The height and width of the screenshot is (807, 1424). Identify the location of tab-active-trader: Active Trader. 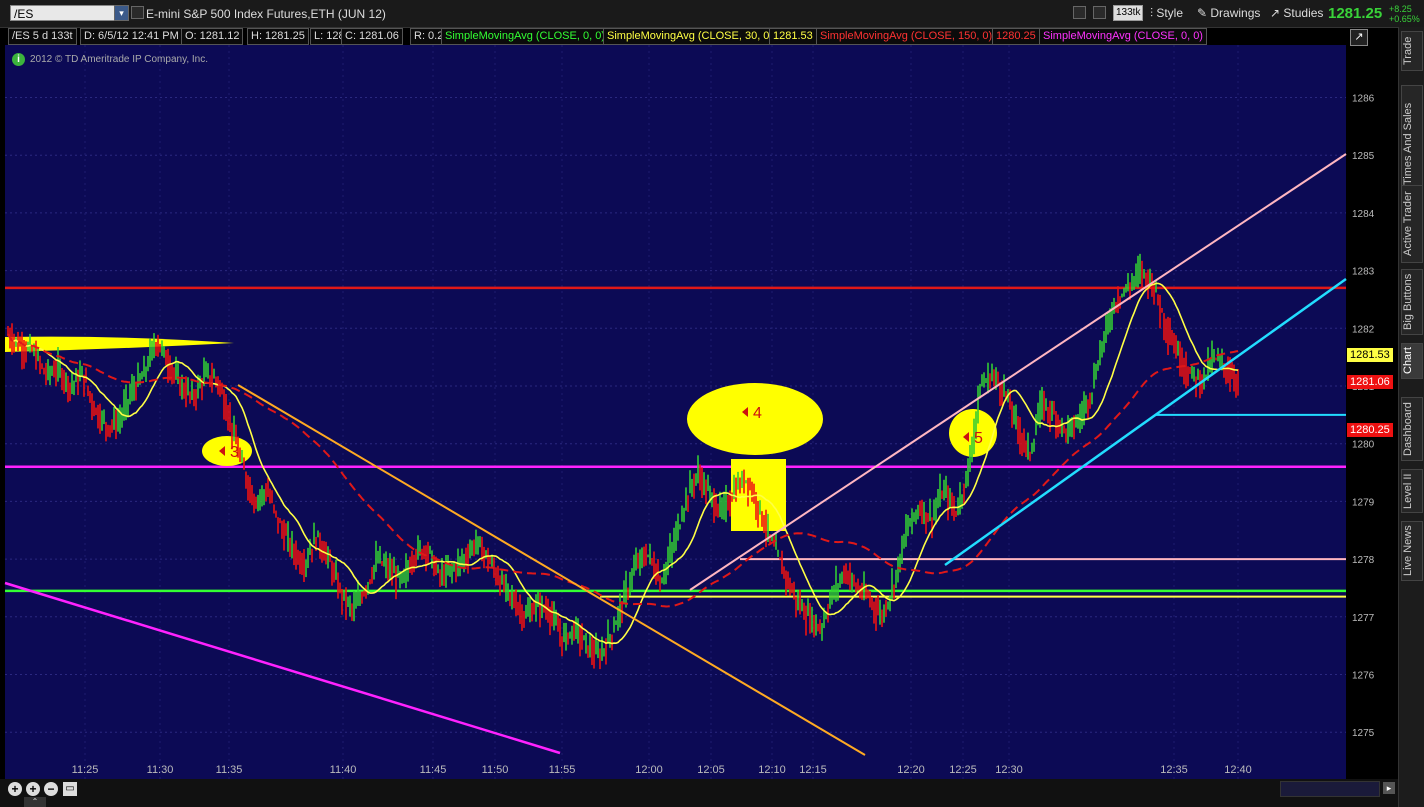
(1412, 224).